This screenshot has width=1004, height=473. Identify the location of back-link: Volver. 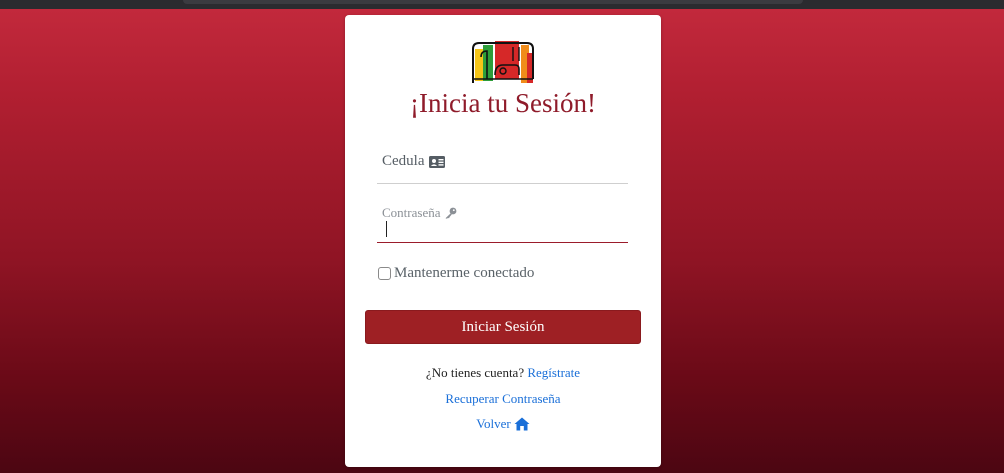
(503, 424).